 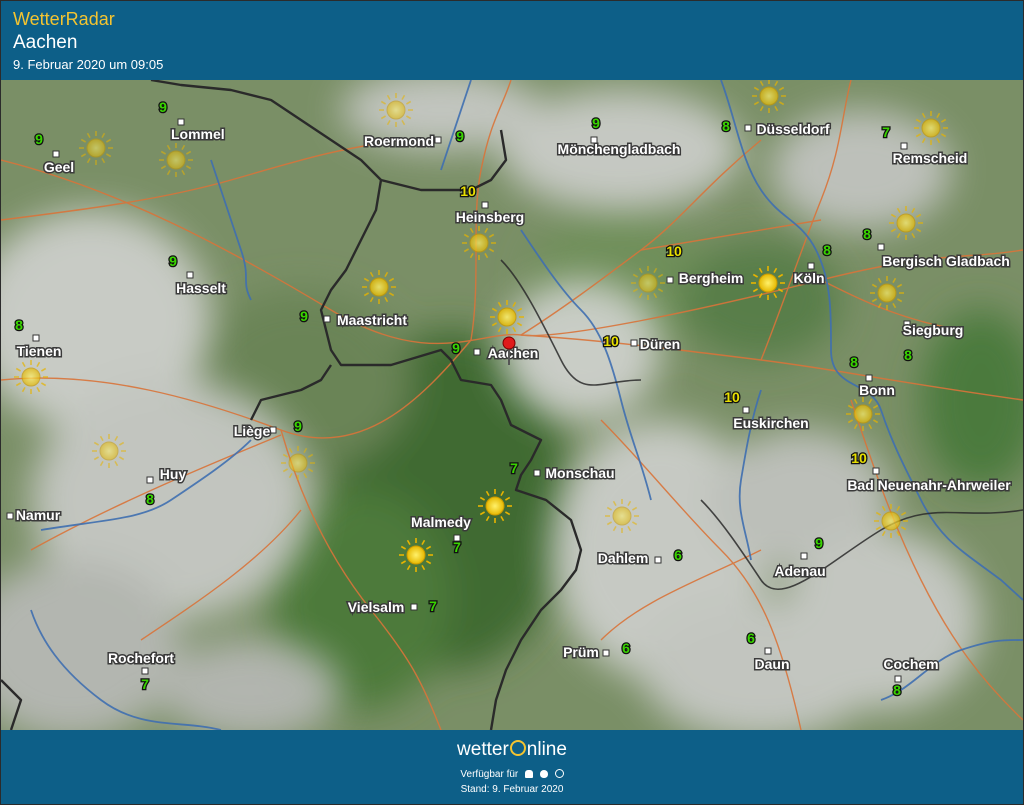 What do you see at coordinates (711, 278) in the screenshot?
I see `city-label: Bergheim` at bounding box center [711, 278].